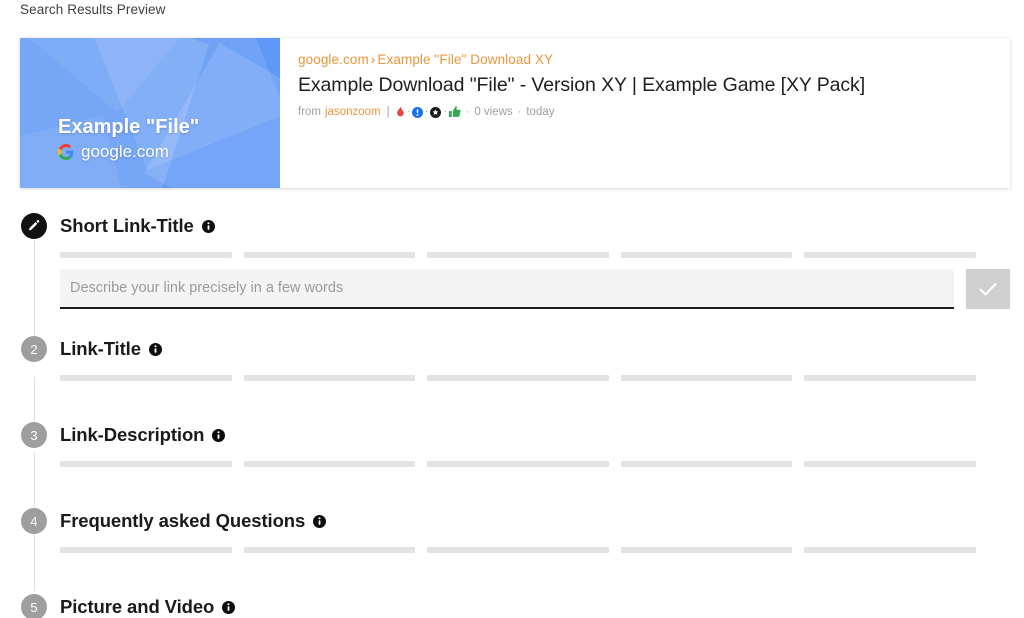 The image size is (1024, 618). I want to click on pencil-edit-icon, so click(34, 226).